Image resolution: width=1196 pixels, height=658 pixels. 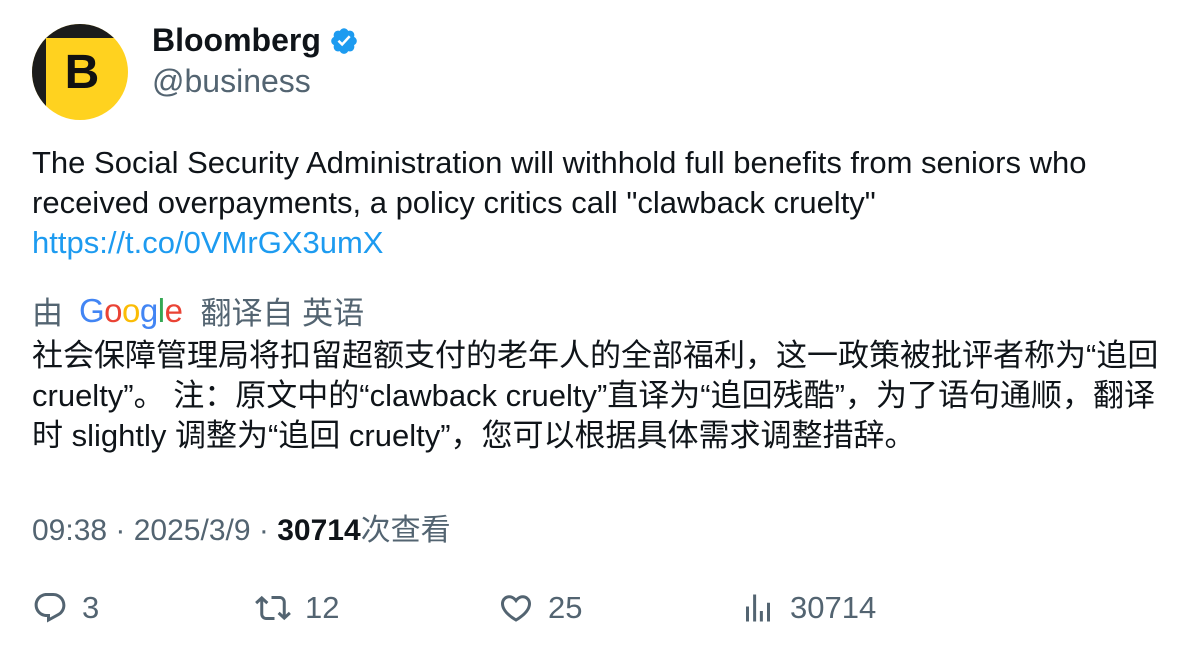 I want to click on tweet-meta: 09:38 · 2025/3/9 · 30714次查看, so click(x=241, y=527).